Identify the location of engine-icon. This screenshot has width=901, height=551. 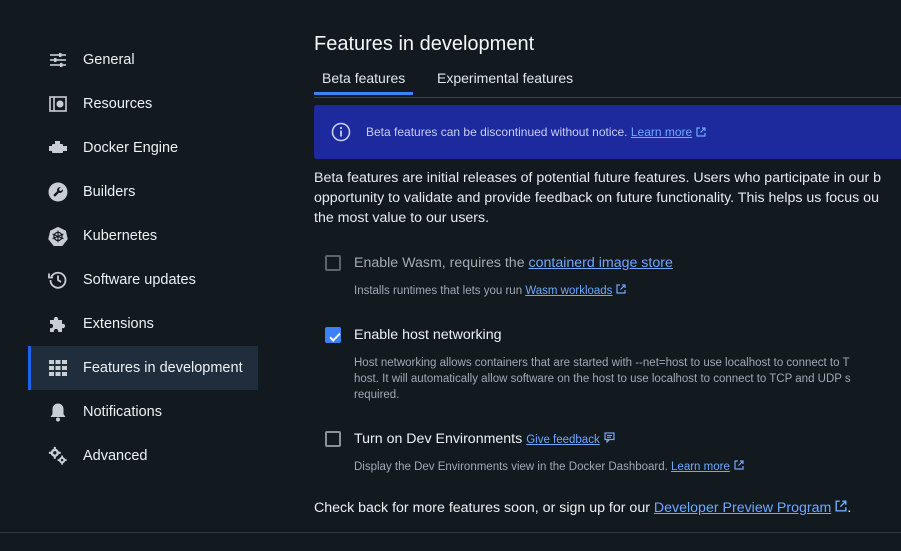
(58, 148).